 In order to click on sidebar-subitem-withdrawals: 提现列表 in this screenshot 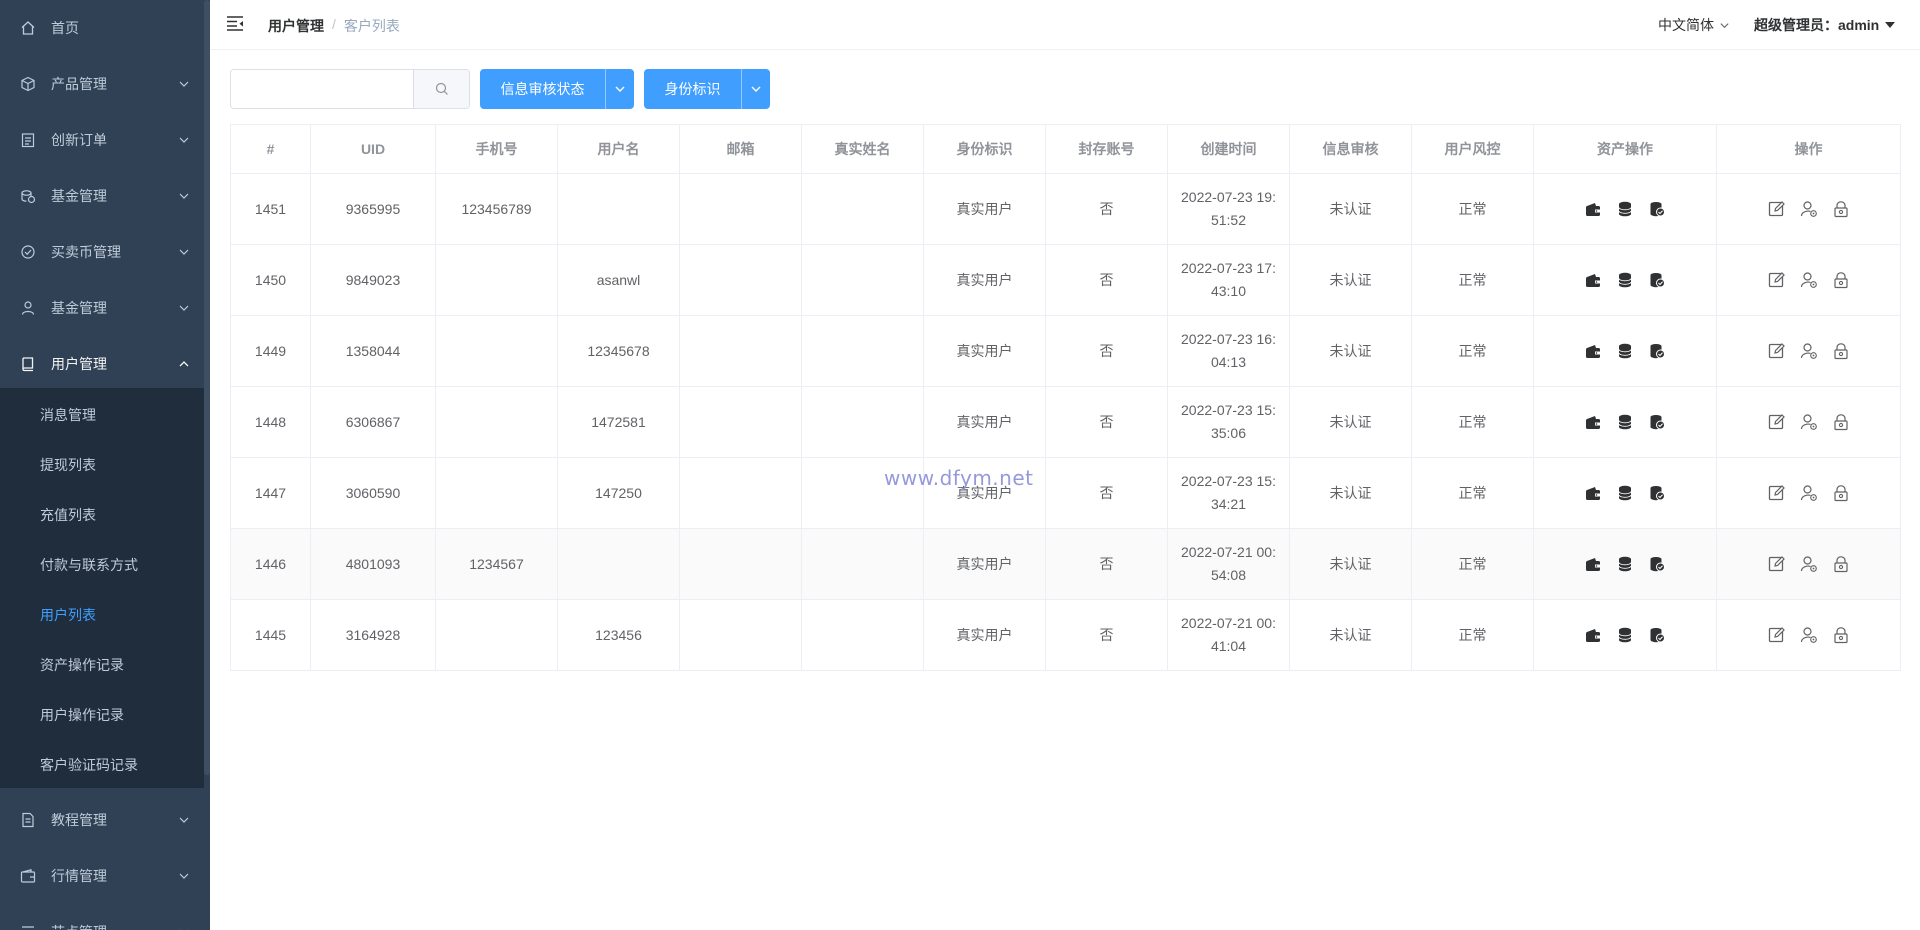, I will do `click(102, 465)`.